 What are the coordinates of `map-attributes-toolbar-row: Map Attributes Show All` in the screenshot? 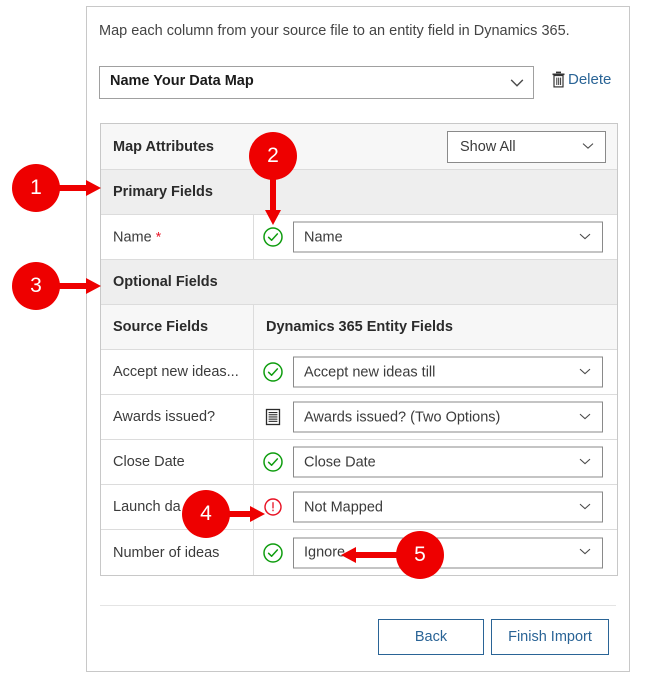 It's located at (359, 147).